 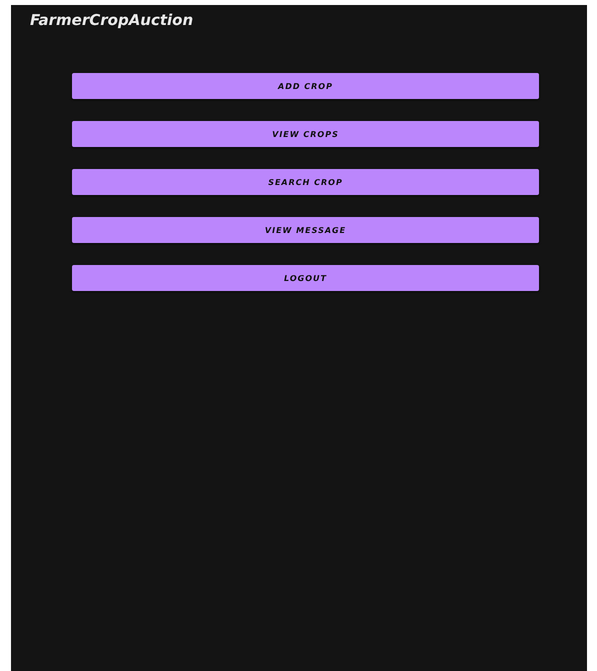 I want to click on menu-button: LOGOUT, so click(x=305, y=278).